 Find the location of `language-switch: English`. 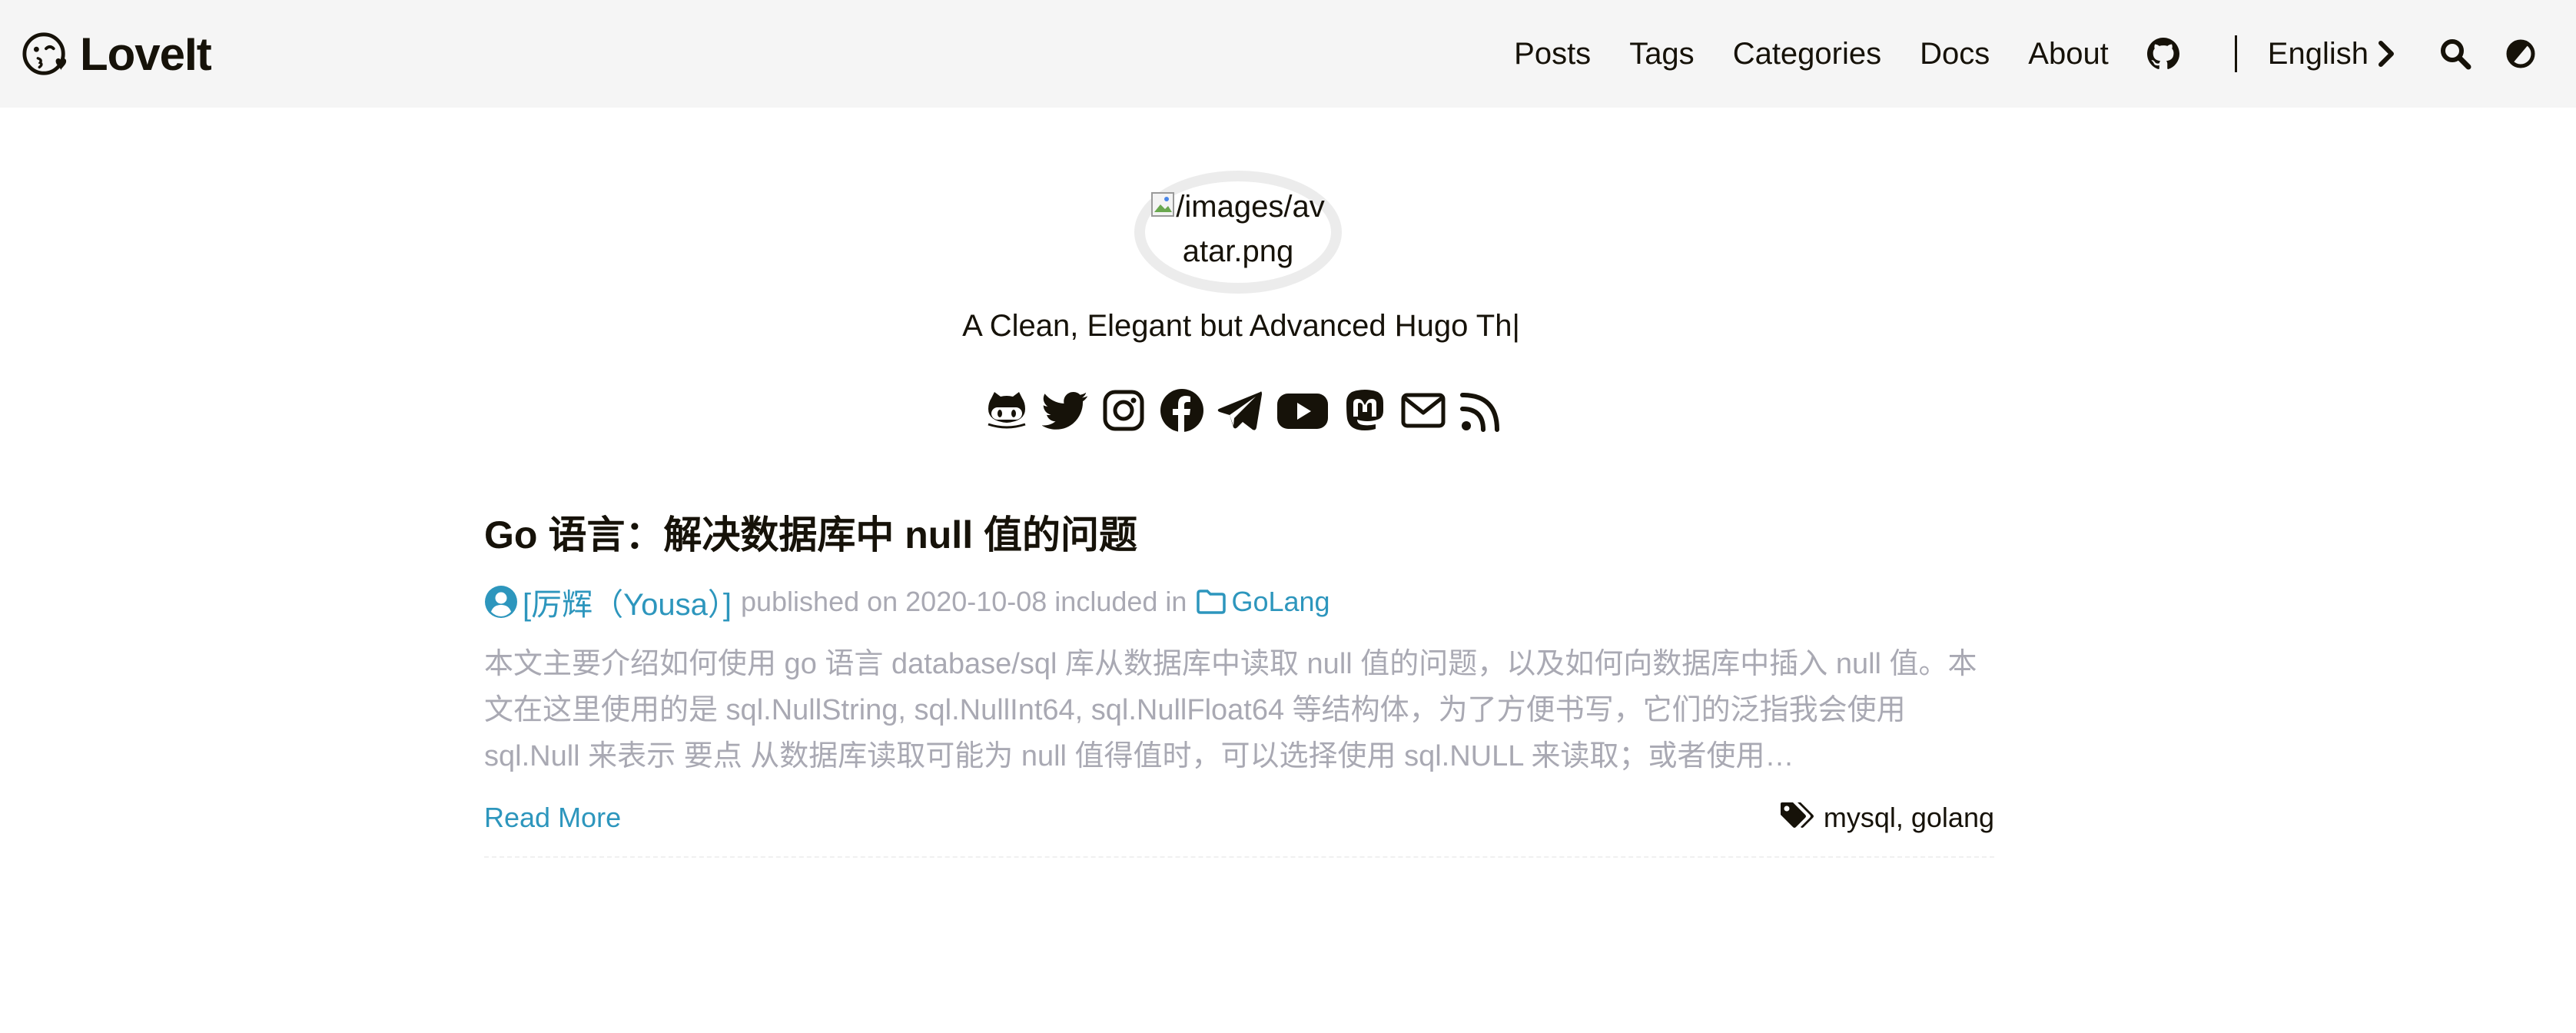

language-switch: English is located at coordinates (2332, 54).